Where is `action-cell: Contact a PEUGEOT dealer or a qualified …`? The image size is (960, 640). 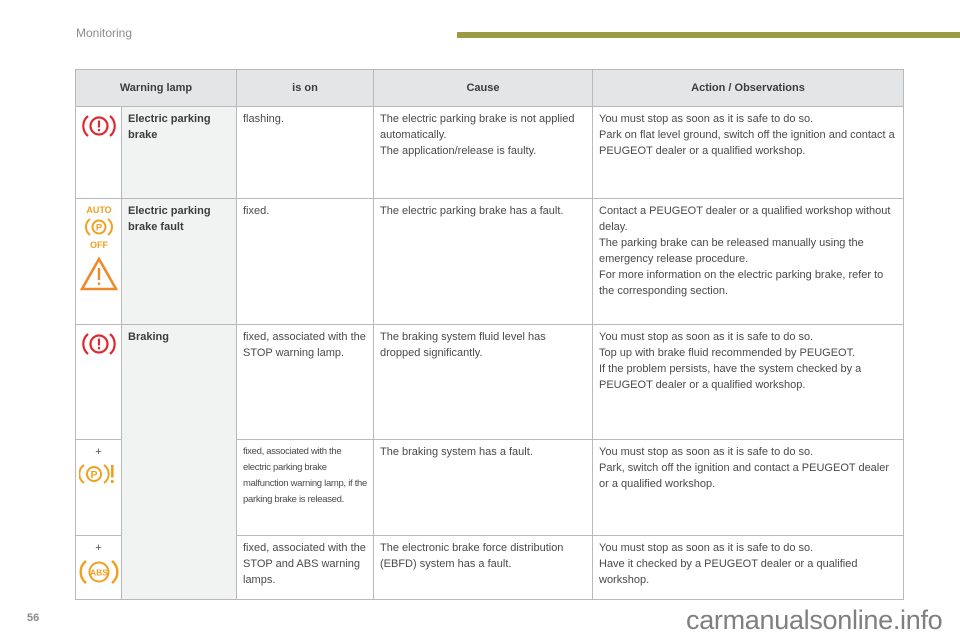 action-cell: Contact a PEUGEOT dealer or a qualified … is located at coordinates (748, 261).